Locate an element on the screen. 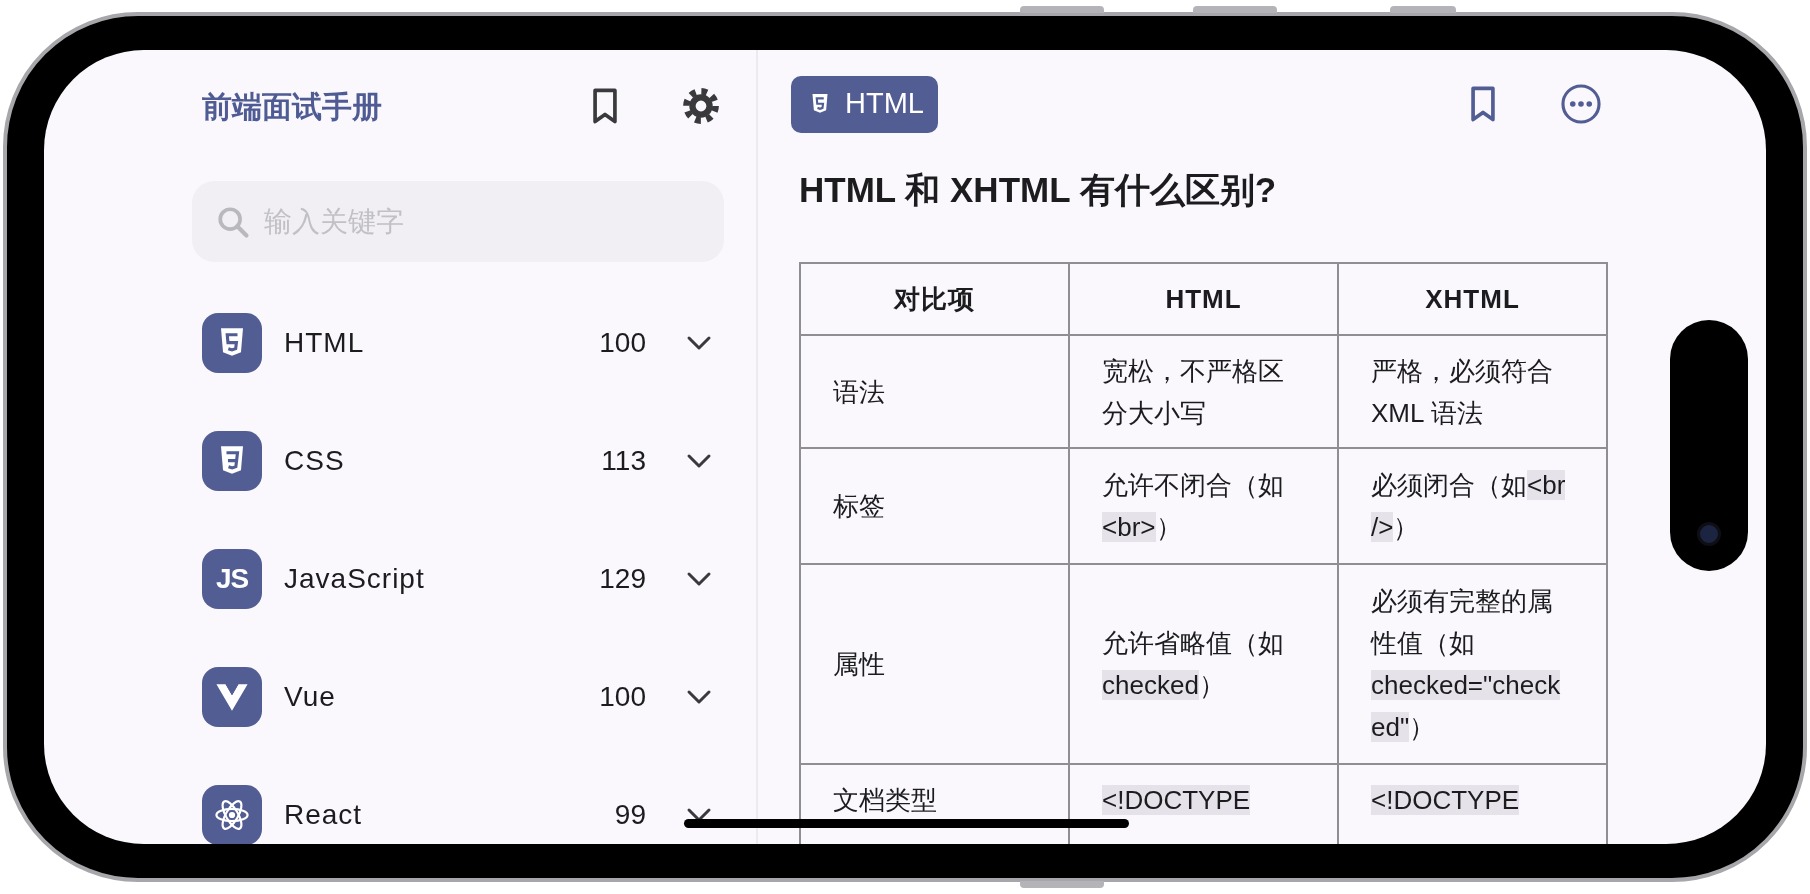 Image resolution: width=1810 pixels, height=894 pixels. category-name: React is located at coordinates (449, 815).